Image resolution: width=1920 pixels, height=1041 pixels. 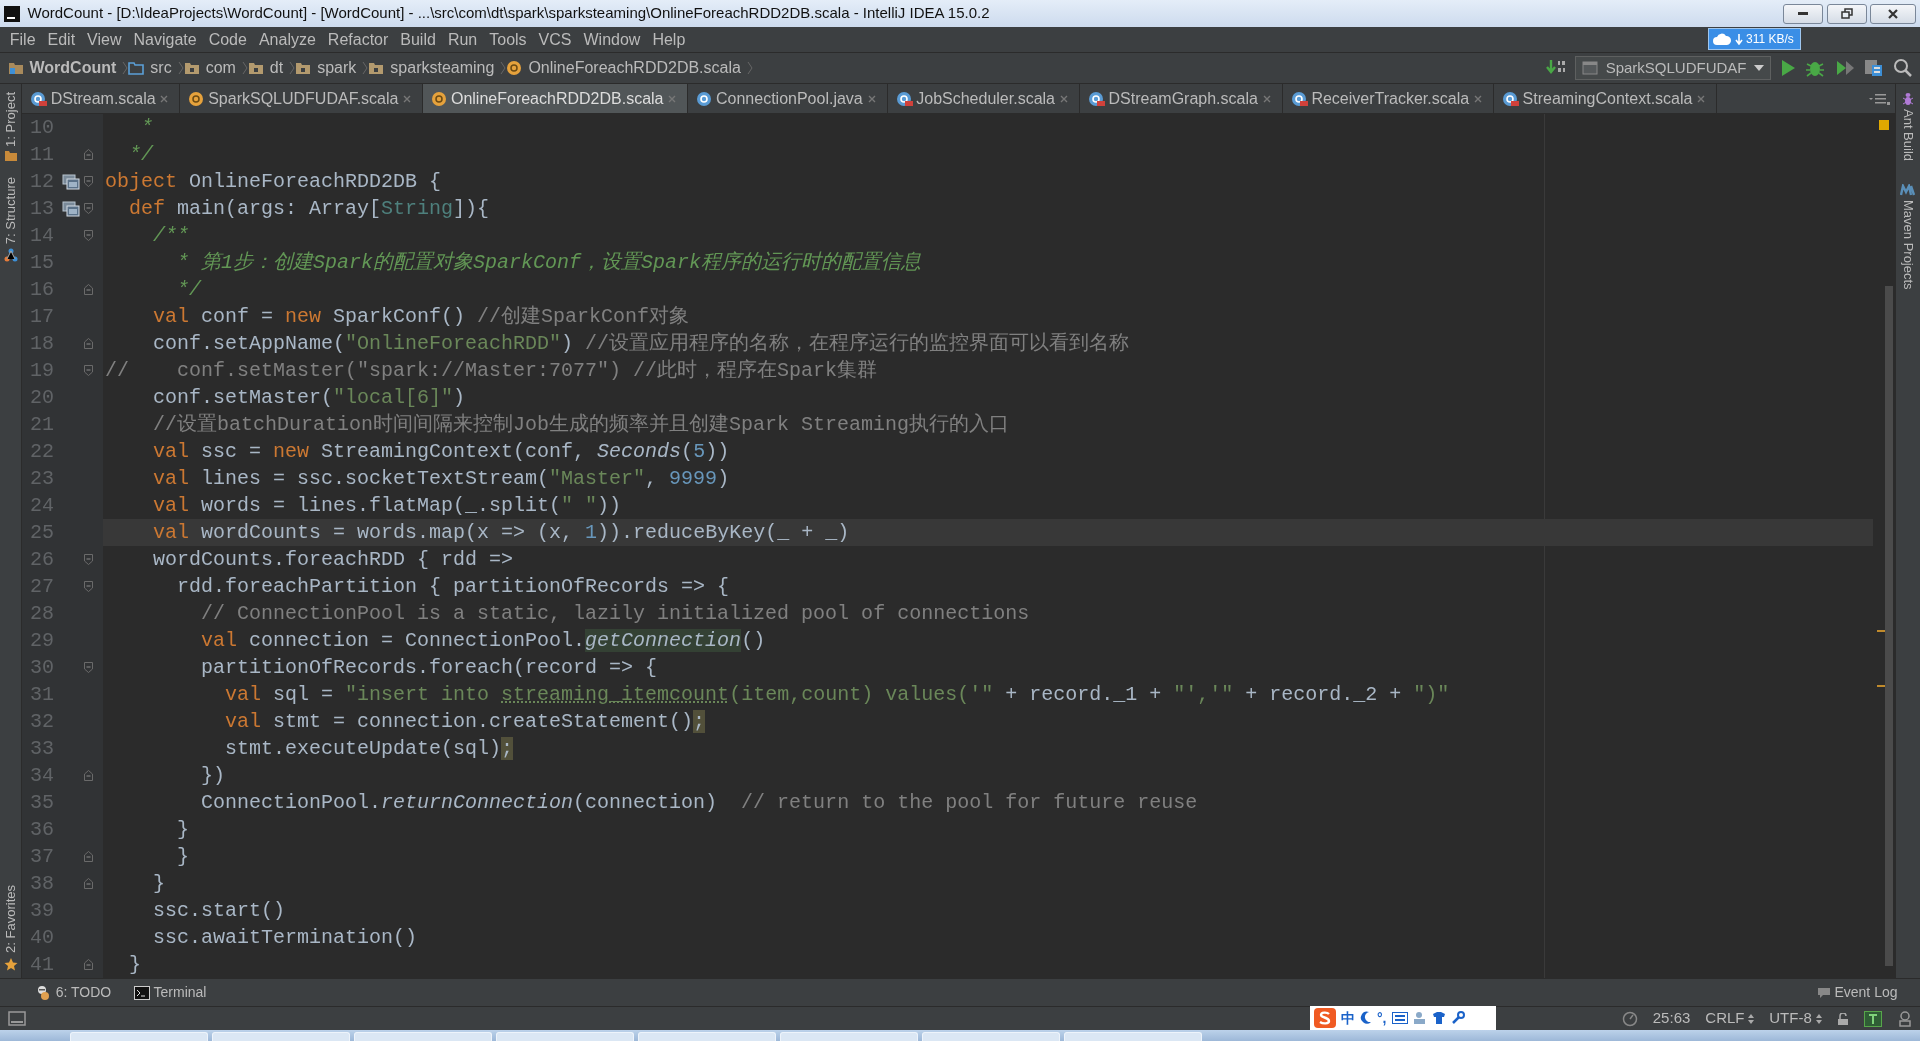 What do you see at coordinates (442, 68) in the screenshot?
I see `breadcrumb: sparksteaming` at bounding box center [442, 68].